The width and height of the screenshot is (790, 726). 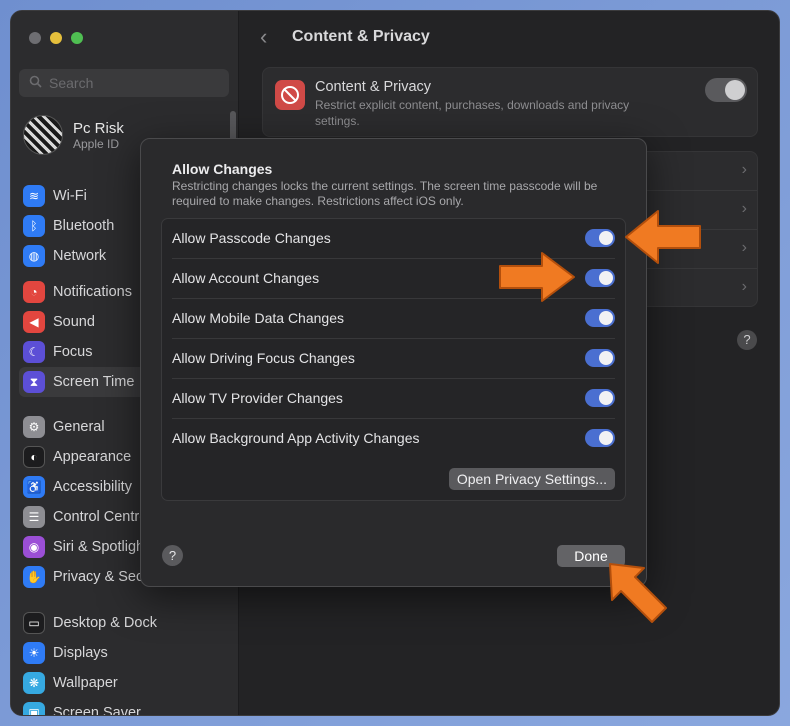 What do you see at coordinates (393, 319) in the screenshot?
I see `option-mobile-data-changes: Allow Mobile Data Changes` at bounding box center [393, 319].